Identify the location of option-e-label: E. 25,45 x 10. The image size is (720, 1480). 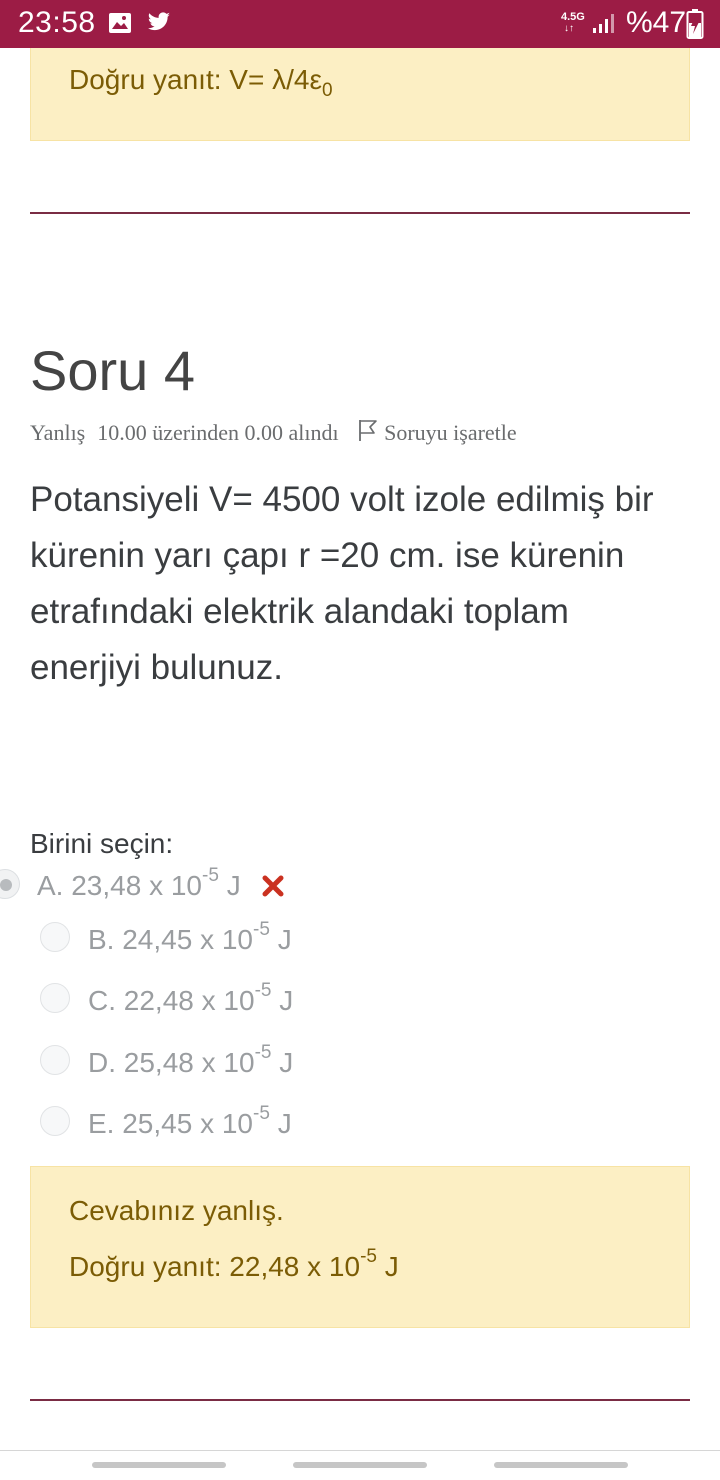
(171, 1123).